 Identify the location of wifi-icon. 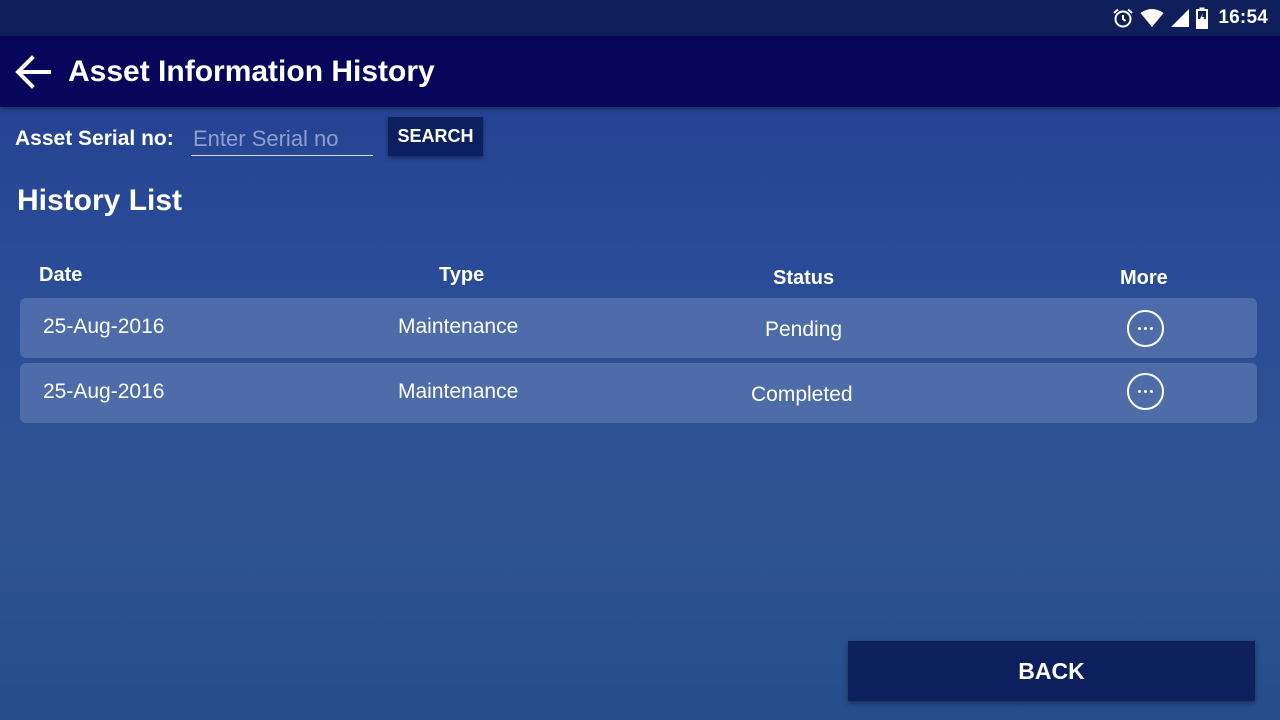
(1152, 18).